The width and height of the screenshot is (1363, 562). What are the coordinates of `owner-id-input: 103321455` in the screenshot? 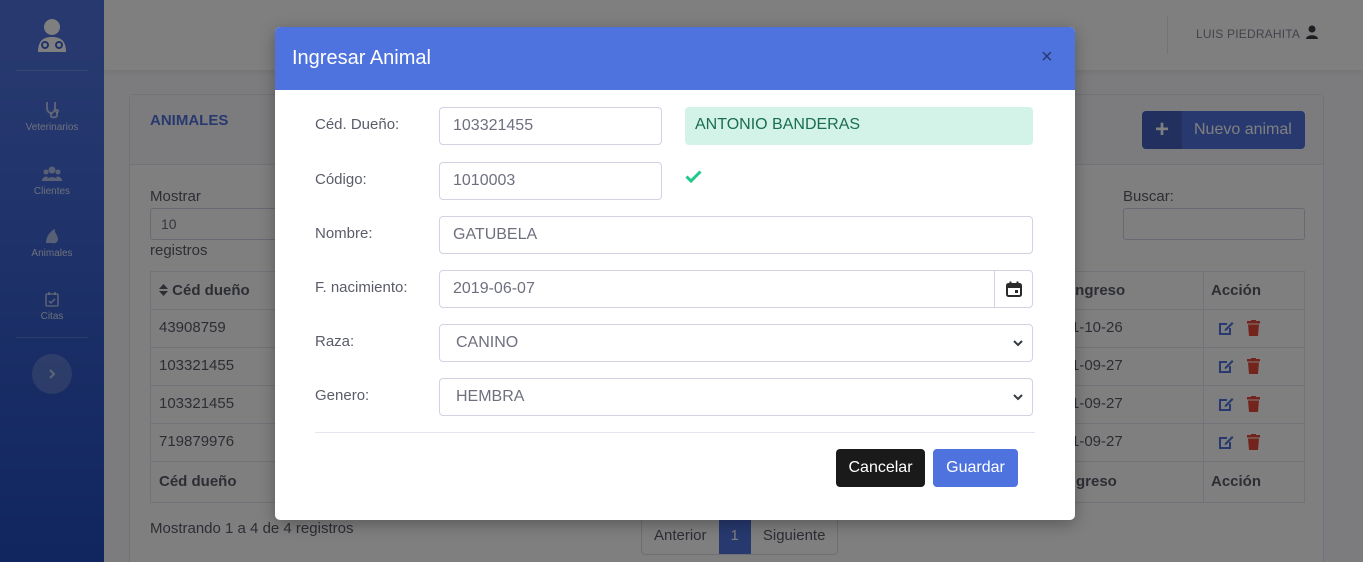 It's located at (550, 126).